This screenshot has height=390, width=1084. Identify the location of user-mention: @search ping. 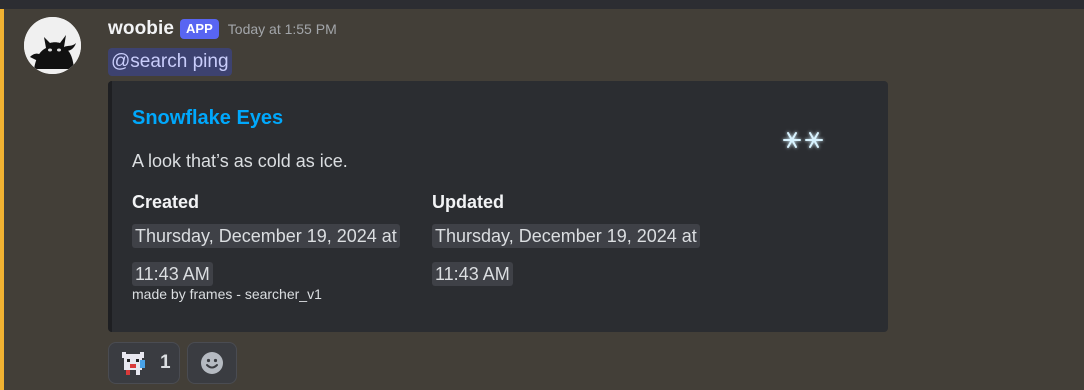
(170, 62).